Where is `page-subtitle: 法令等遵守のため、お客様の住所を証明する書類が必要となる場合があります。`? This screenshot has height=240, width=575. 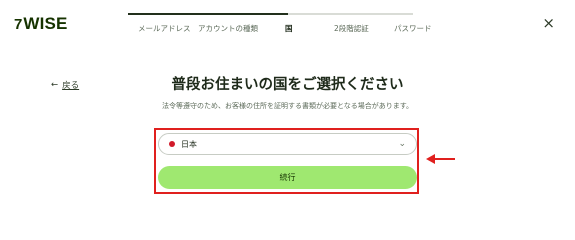
page-subtitle: 法令等遵守のため、お客様の住所を証明する書類が必要となる場合があります。 is located at coordinates (287, 106).